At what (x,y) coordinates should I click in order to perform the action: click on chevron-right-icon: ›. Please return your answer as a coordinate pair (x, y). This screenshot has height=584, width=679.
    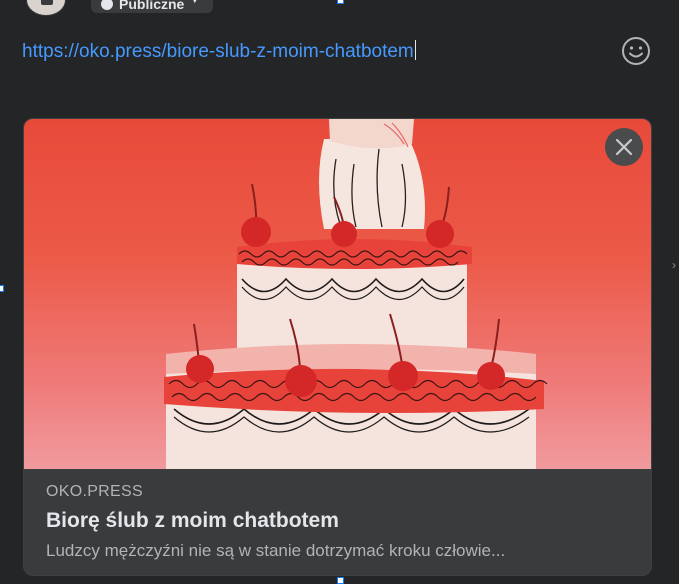
    Looking at the image, I should click on (674, 265).